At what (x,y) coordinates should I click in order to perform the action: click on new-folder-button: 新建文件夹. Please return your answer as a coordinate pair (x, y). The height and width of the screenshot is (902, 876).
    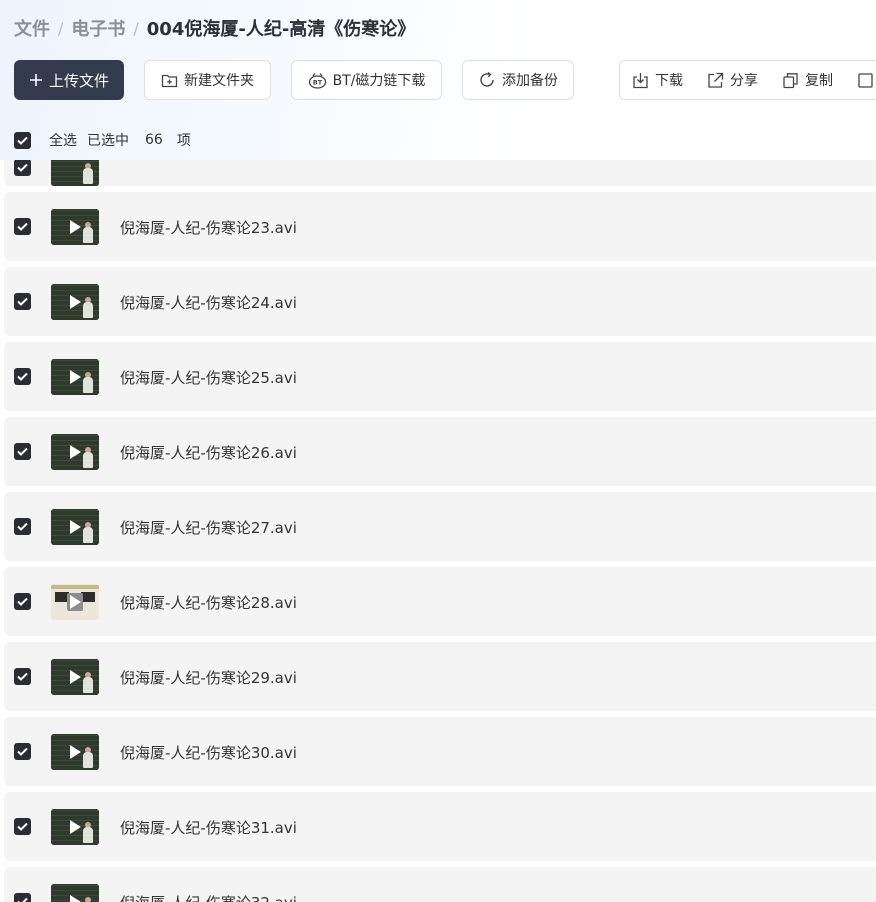
    Looking at the image, I should click on (207, 80).